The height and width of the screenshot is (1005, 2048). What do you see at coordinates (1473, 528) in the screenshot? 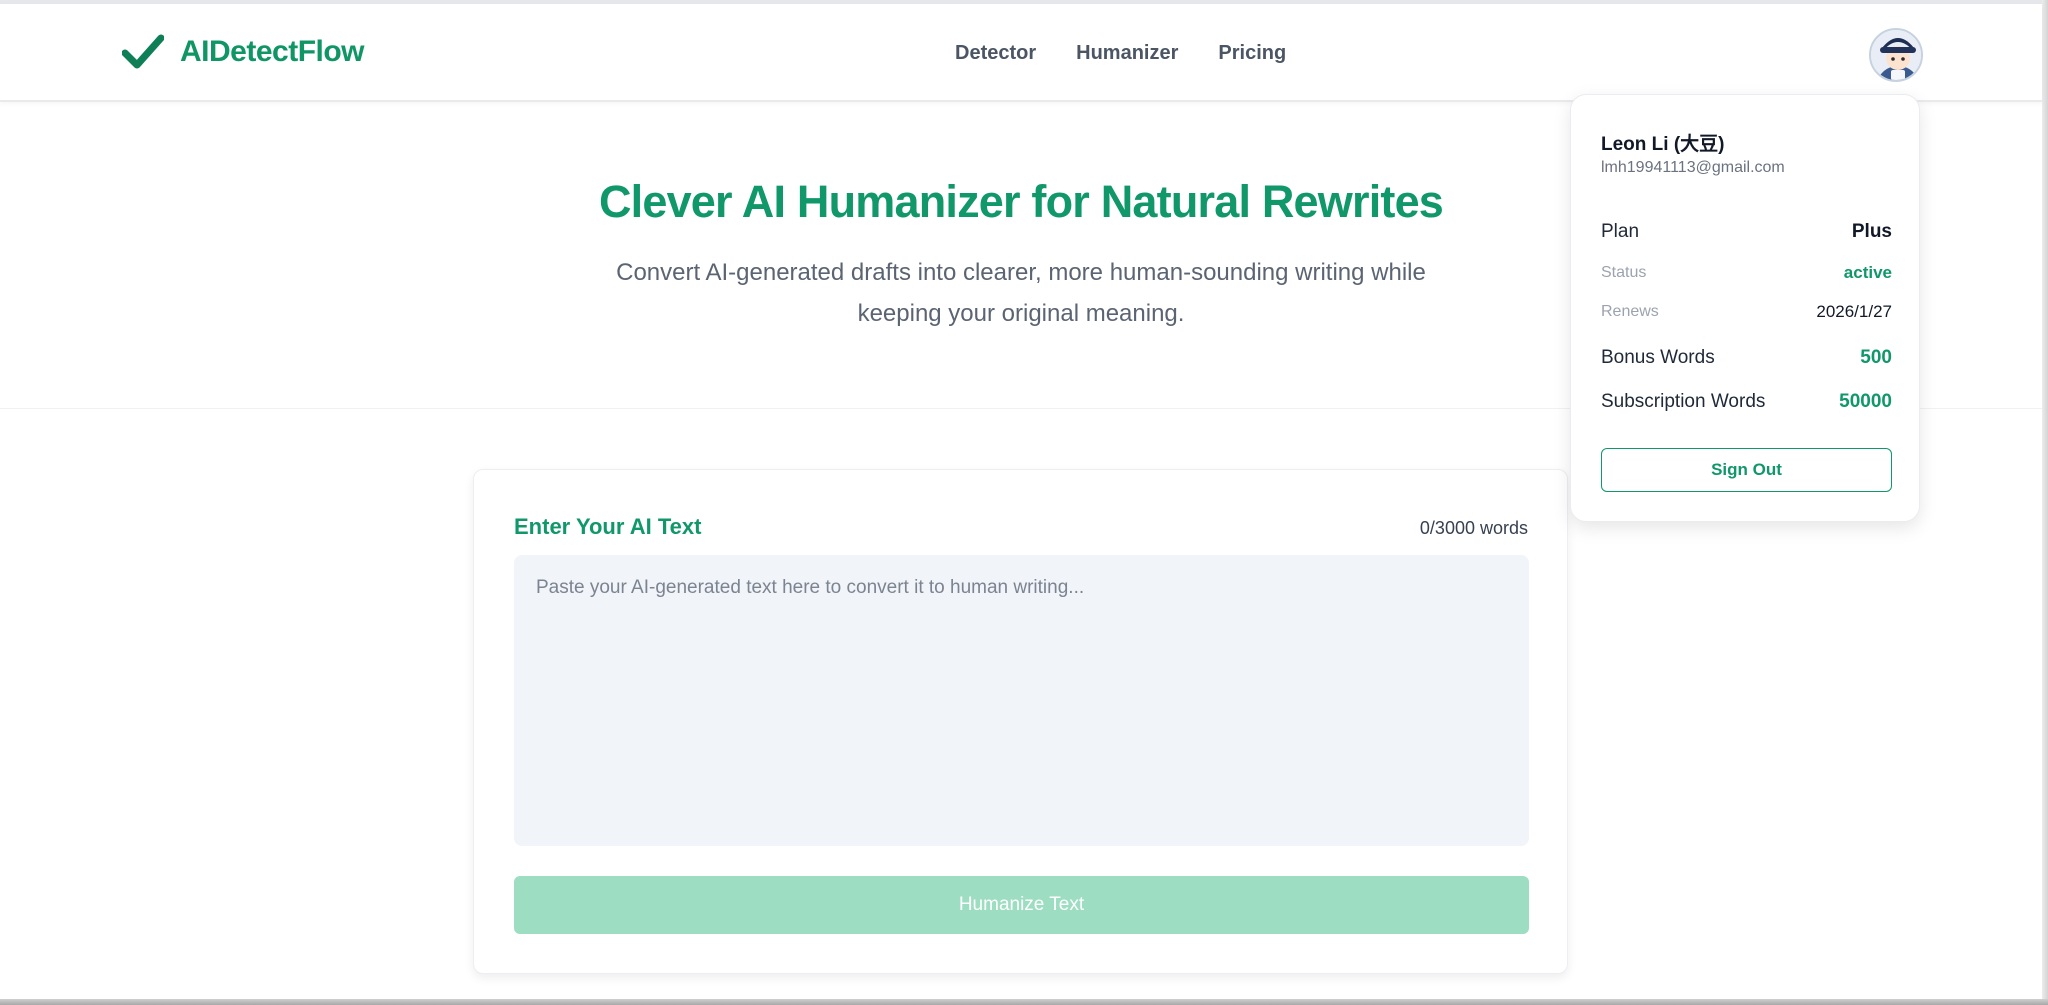
I see `word-count: 0/3000 words` at bounding box center [1473, 528].